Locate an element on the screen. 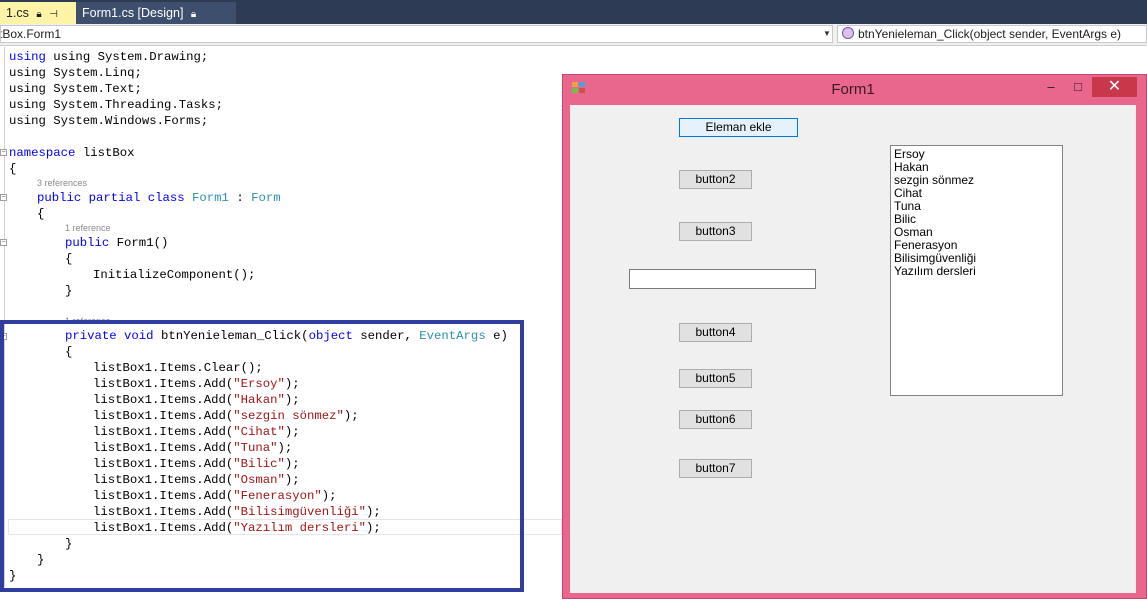 This screenshot has height=602, width=1147. list-item: Yazılım dersleri is located at coordinates (976, 271).